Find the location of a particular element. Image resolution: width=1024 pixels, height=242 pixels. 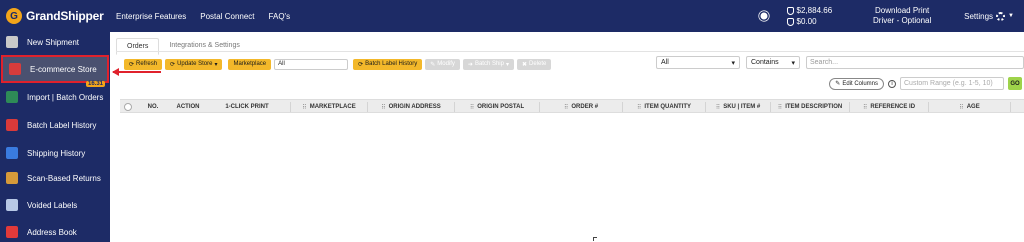

column-header-sku-item: ⠿ SKU | ITEM # is located at coordinates (737, 107).